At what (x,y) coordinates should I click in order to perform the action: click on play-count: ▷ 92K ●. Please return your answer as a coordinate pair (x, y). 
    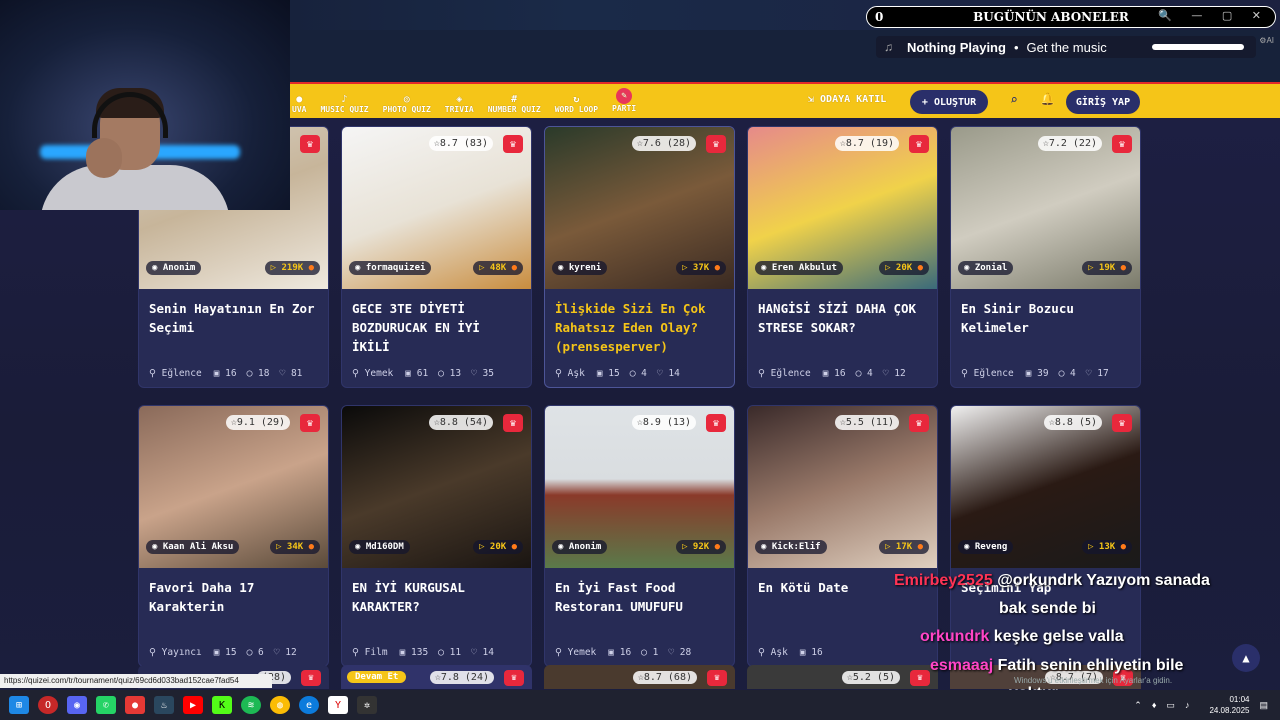
    Looking at the image, I should click on (701, 547).